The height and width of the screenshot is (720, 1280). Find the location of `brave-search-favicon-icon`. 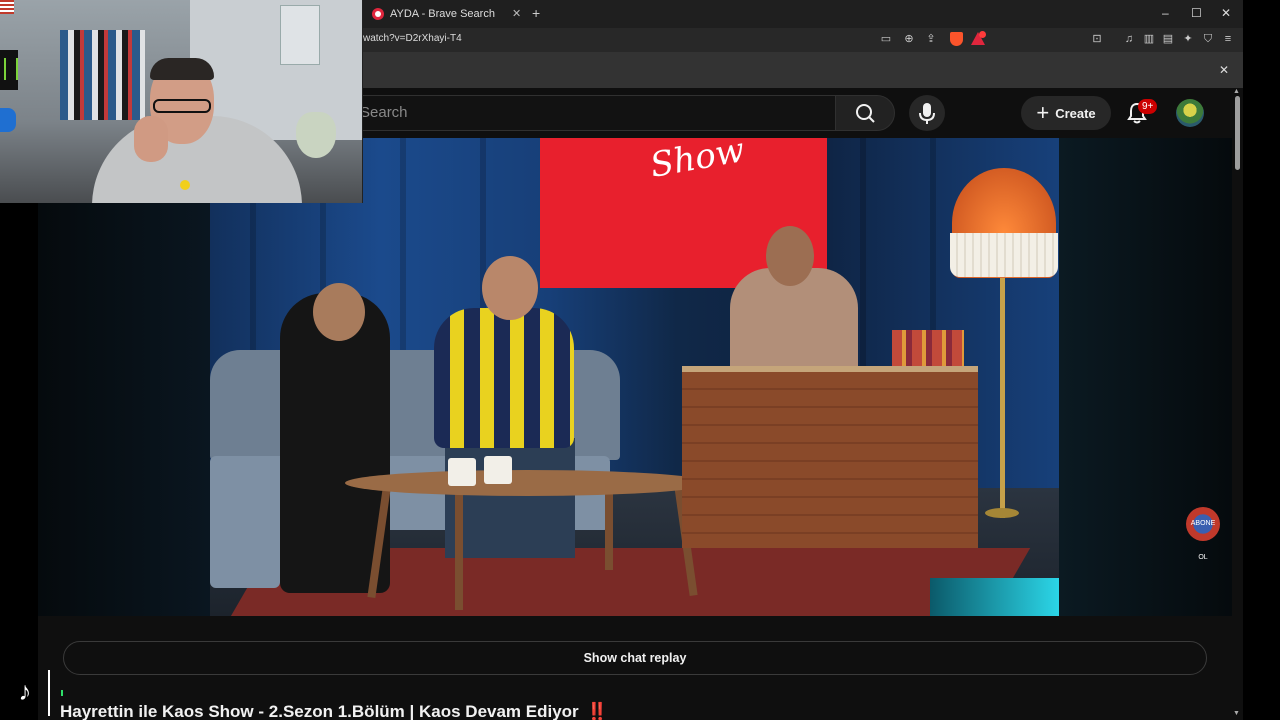

brave-search-favicon-icon is located at coordinates (378, 14).